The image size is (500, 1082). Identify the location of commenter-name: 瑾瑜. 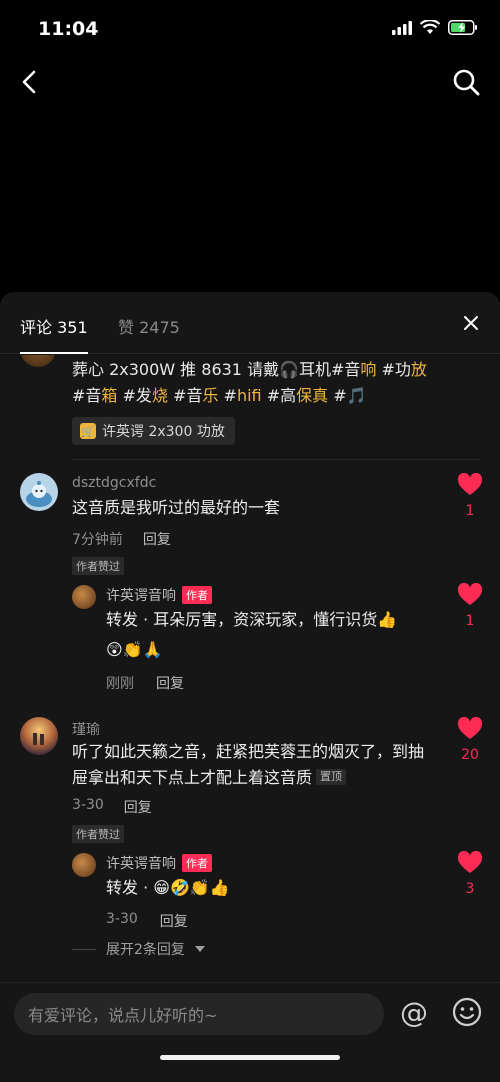
(86, 729).